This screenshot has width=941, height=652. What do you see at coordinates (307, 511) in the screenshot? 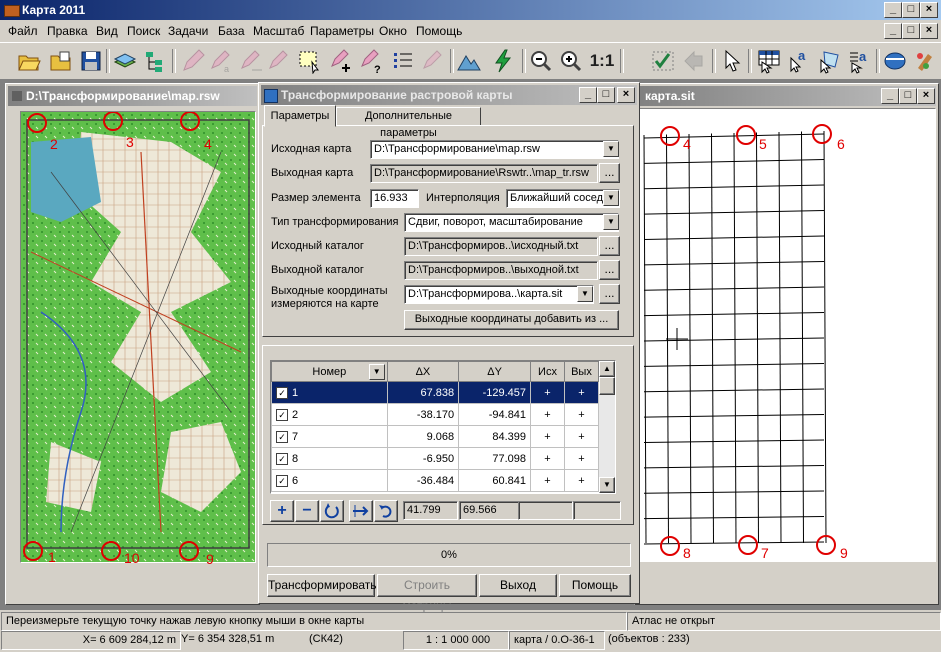
I see `remove-point-button: −` at bounding box center [307, 511].